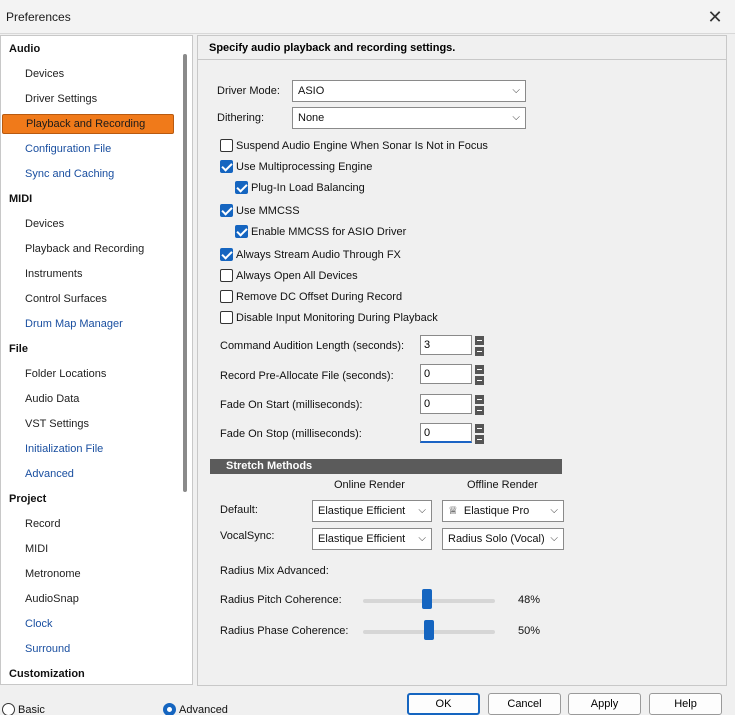  I want to click on driver-mode-label: Driver Mode:, so click(248, 91).